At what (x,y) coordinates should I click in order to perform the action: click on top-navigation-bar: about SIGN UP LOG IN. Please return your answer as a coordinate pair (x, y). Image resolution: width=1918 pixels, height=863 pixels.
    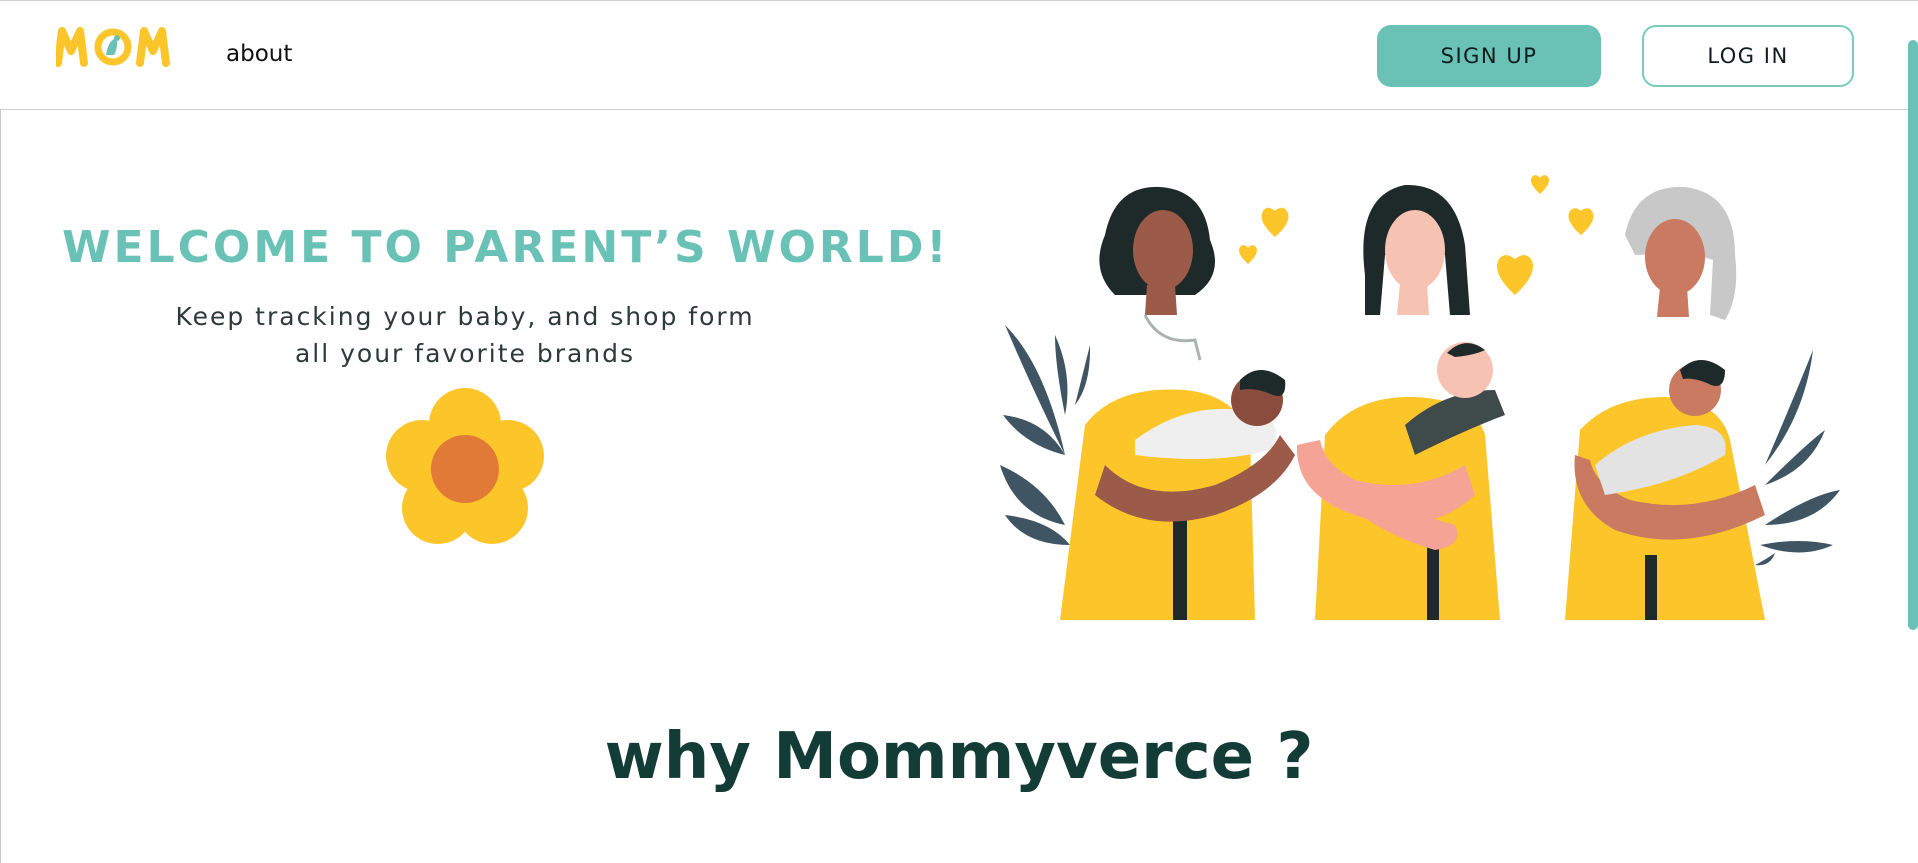
    Looking at the image, I should click on (959, 55).